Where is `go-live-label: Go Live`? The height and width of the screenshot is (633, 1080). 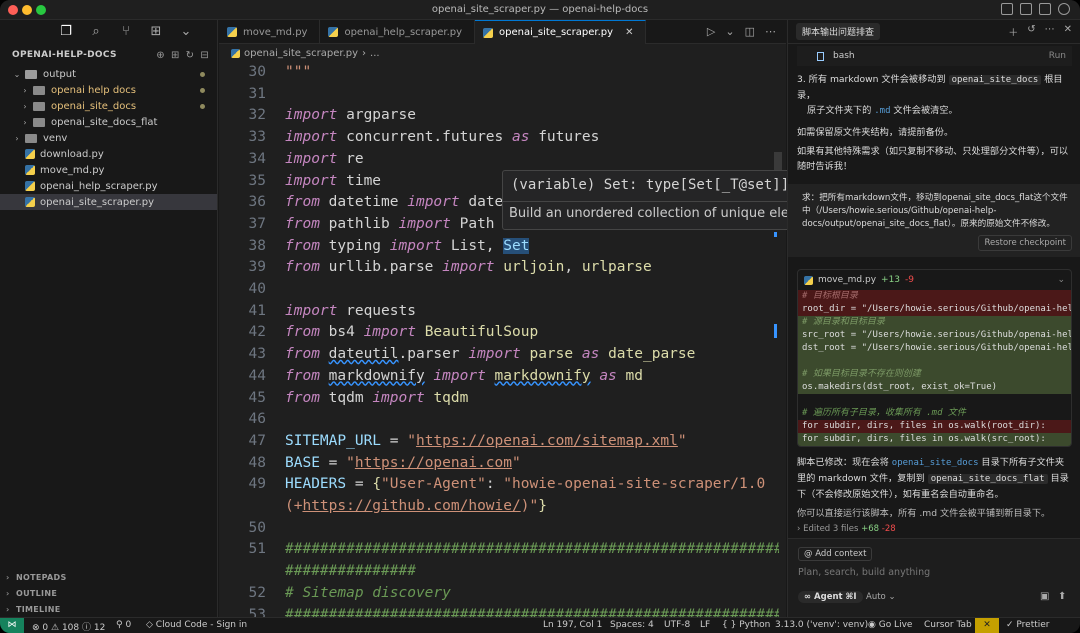
go-live-label: Go Live is located at coordinates (895, 625).